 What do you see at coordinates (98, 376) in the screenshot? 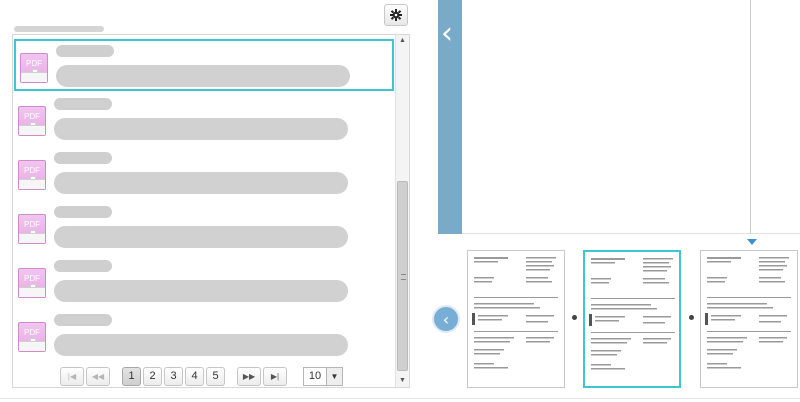
I see `previous-page-button: ◀◀` at bounding box center [98, 376].